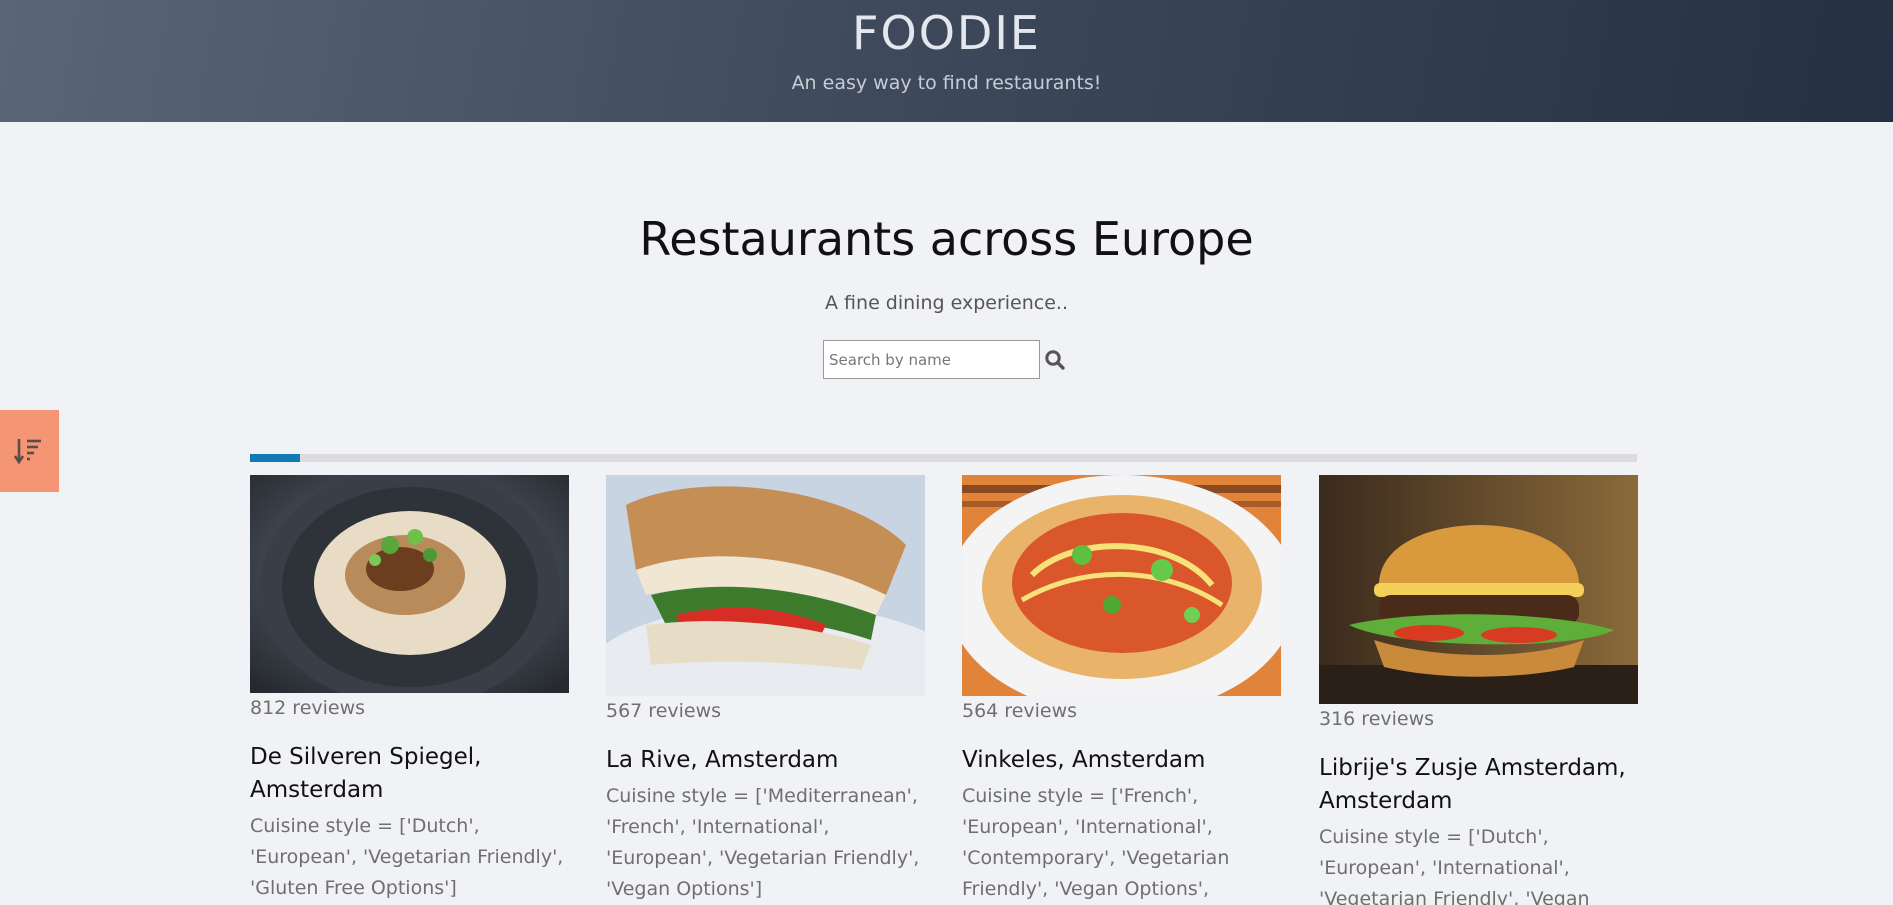 This screenshot has width=1893, height=905. What do you see at coordinates (1121, 585) in the screenshot?
I see `noodle-bowl-photo` at bounding box center [1121, 585].